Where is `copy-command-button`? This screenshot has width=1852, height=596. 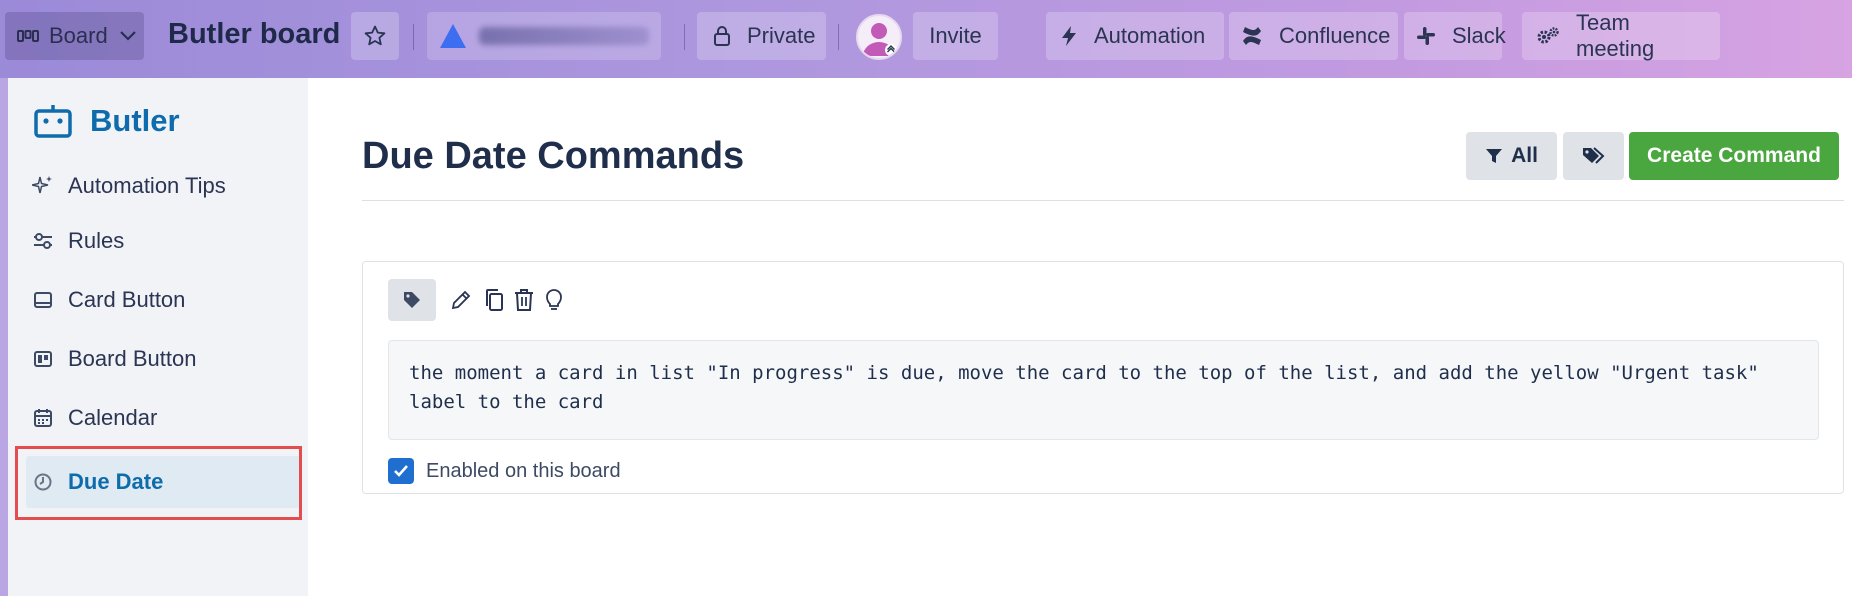
copy-command-button is located at coordinates (494, 300).